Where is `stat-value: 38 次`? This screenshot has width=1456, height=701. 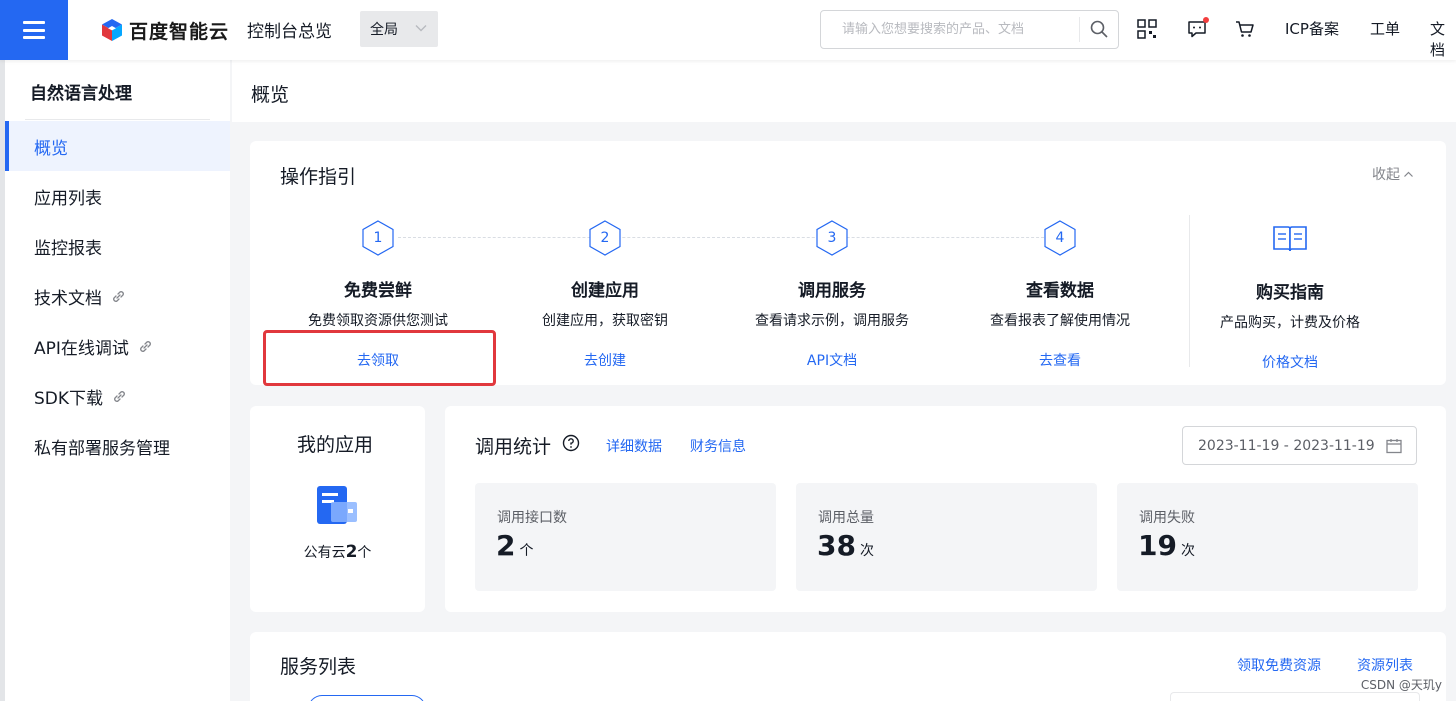
stat-value: 38 次 is located at coordinates (845, 545).